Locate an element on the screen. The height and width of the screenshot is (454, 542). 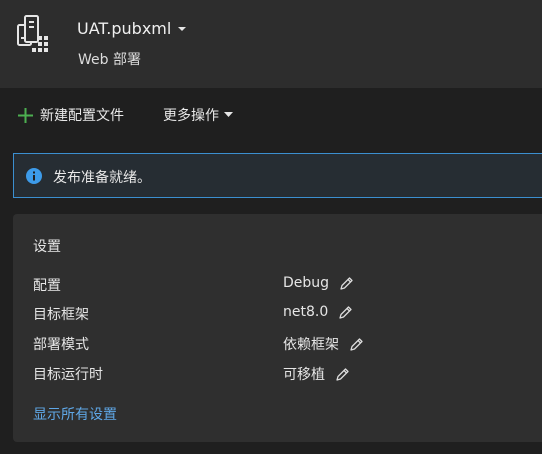
profile-name: UAT.pubxml is located at coordinates (124, 28).